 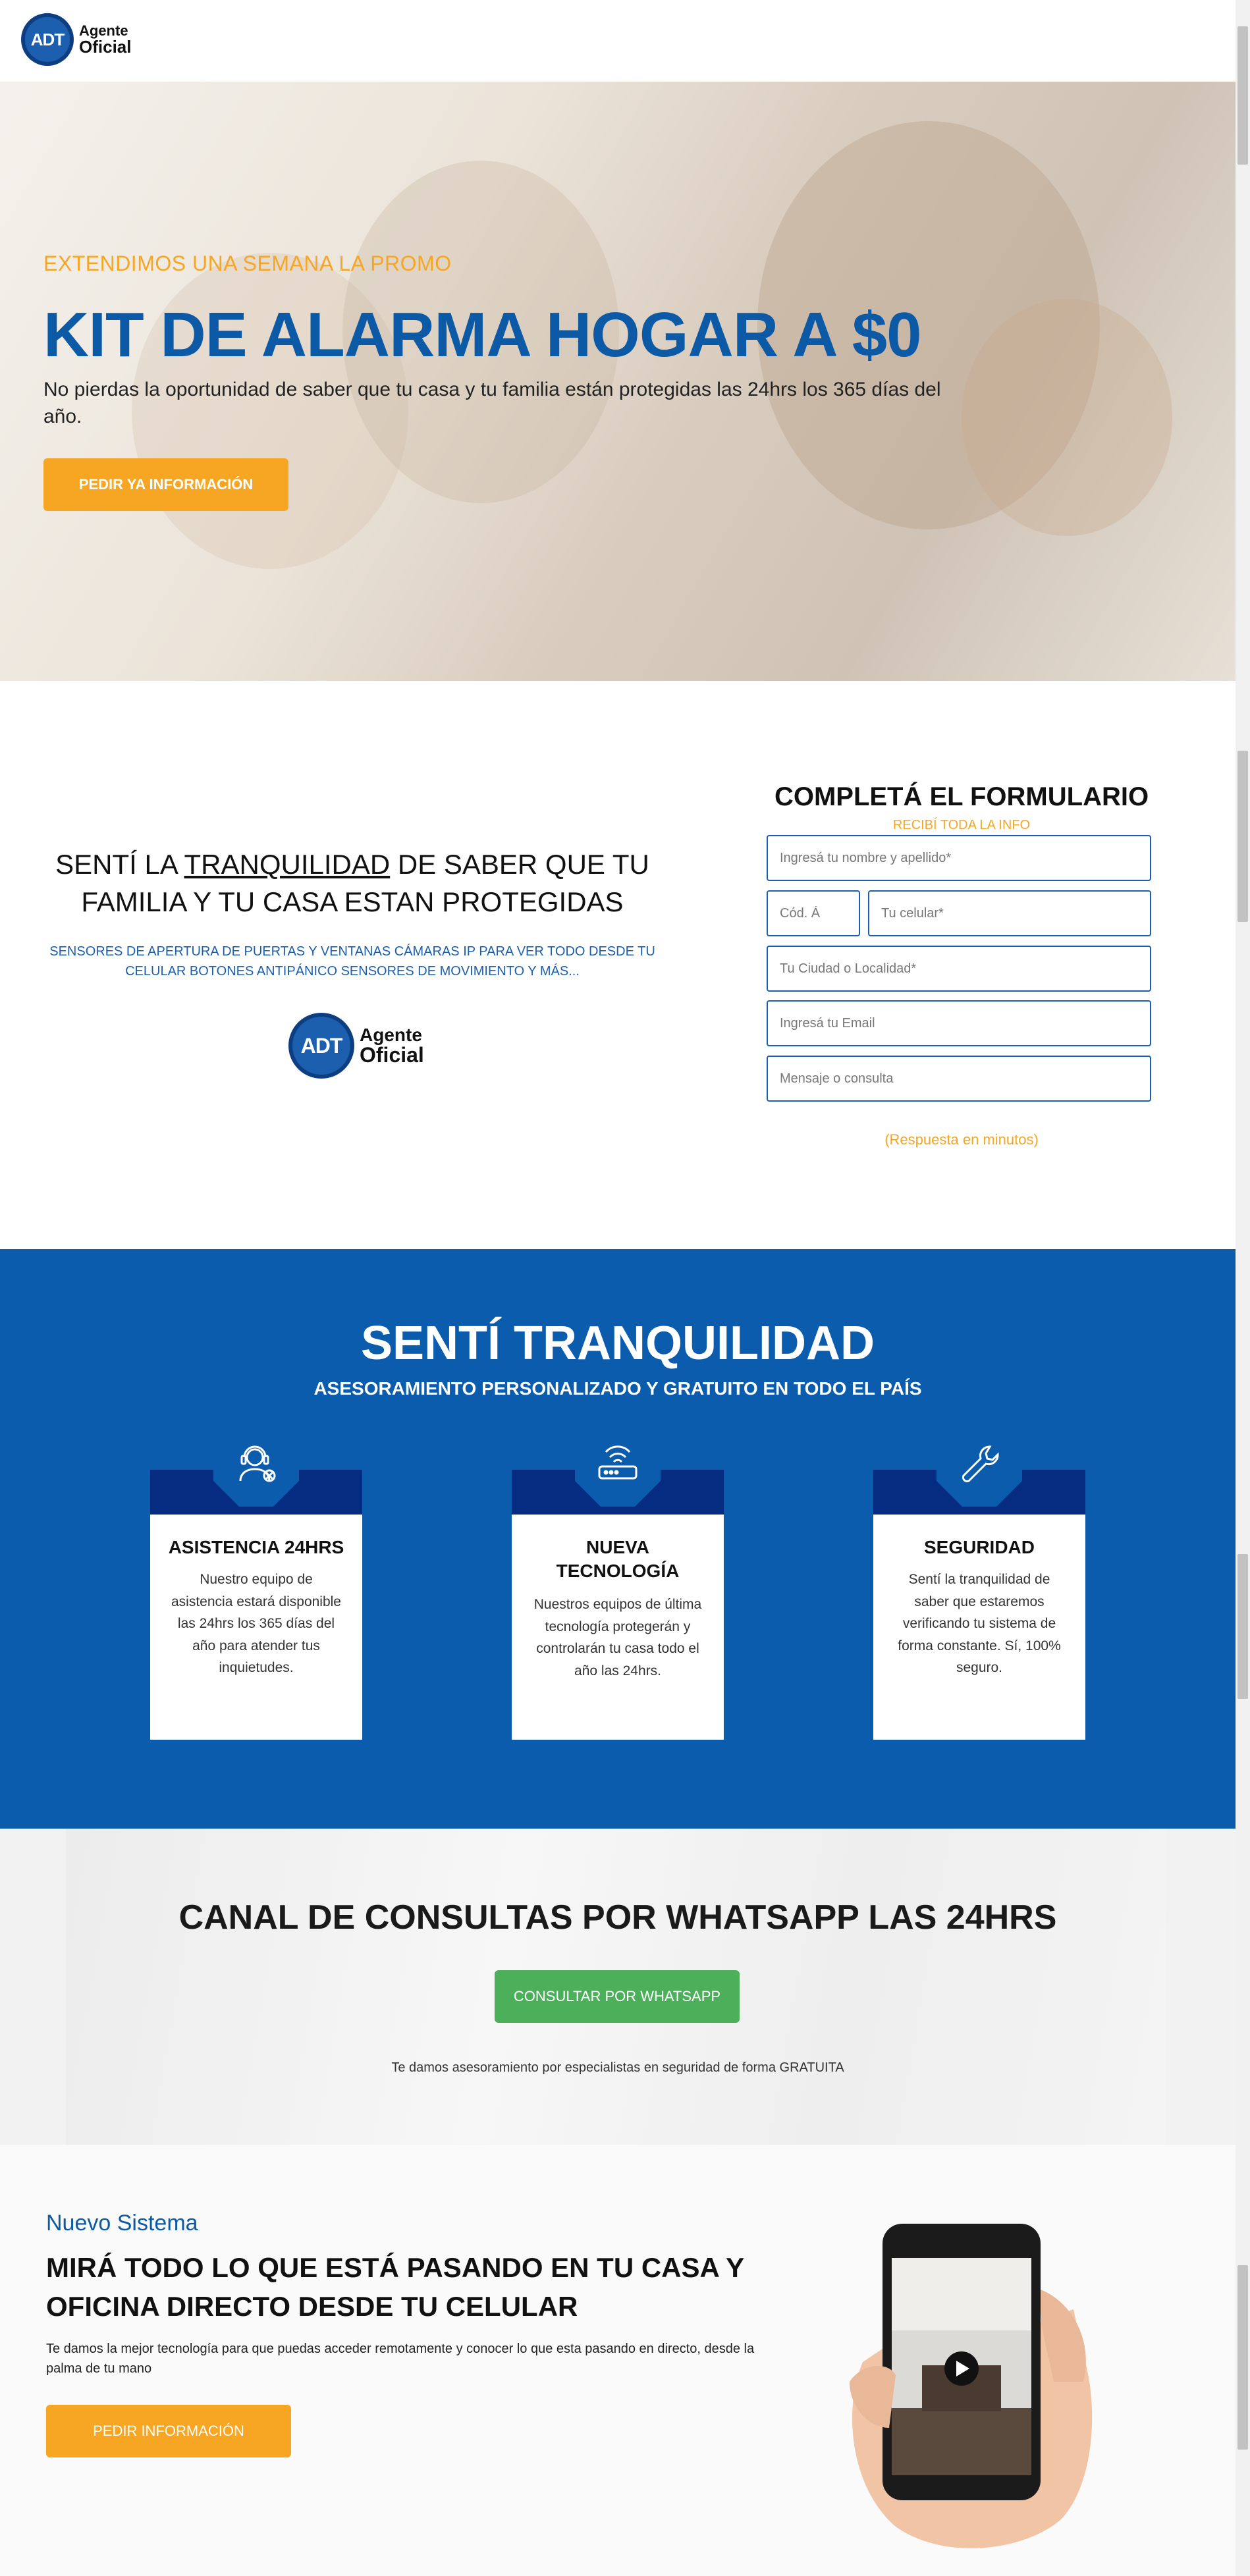 I want to click on response-note: (Respuesta en minutos), so click(x=961, y=1139).